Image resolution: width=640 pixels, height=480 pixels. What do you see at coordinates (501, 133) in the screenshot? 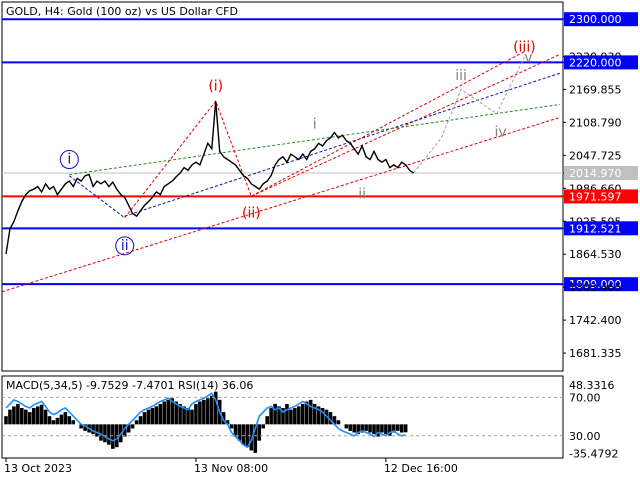
I see `wave-label: iv` at bounding box center [501, 133].